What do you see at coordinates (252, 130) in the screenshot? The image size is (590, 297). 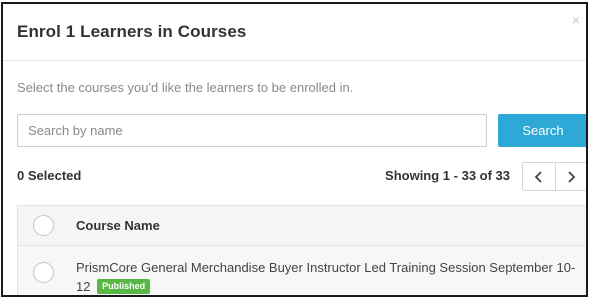 I see `search-input` at bounding box center [252, 130].